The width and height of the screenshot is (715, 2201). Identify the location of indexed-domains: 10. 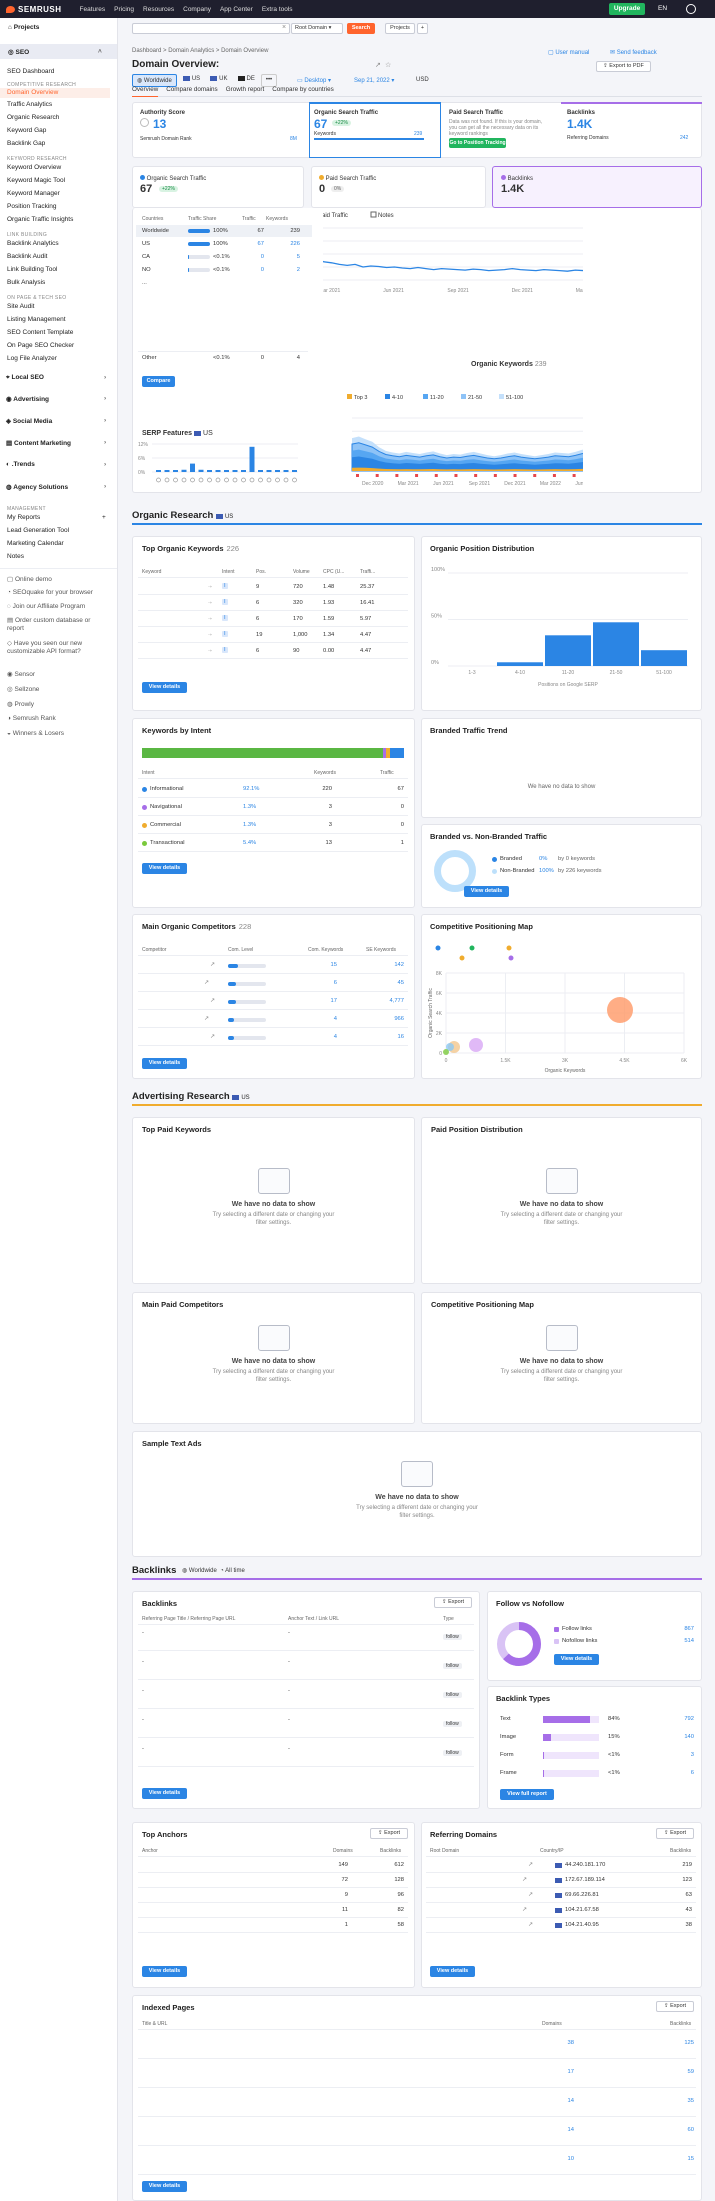
(567, 2159).